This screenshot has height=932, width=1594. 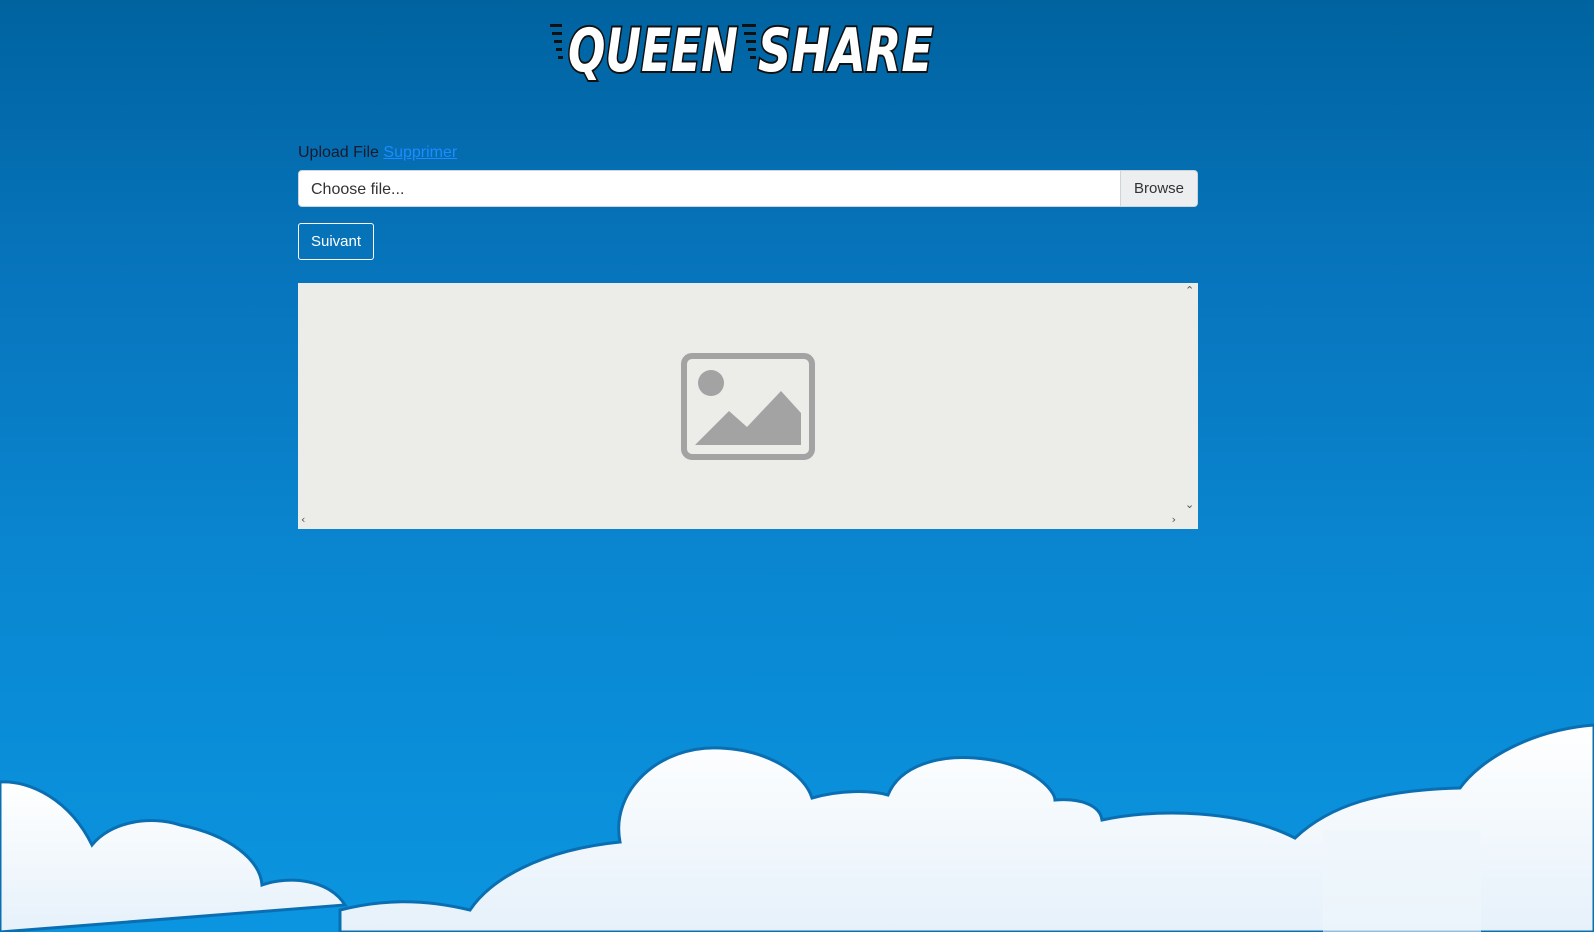 What do you see at coordinates (743, 48) in the screenshot?
I see `queenshare-logo: QUEEN SHARE` at bounding box center [743, 48].